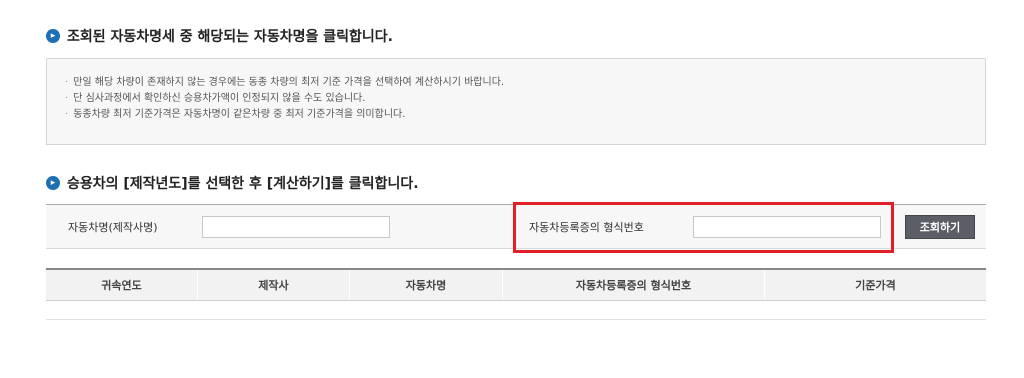 The image size is (1024, 378). What do you see at coordinates (426, 285) in the screenshot?
I see `column-header-vehicle-name: 자동차명` at bounding box center [426, 285].